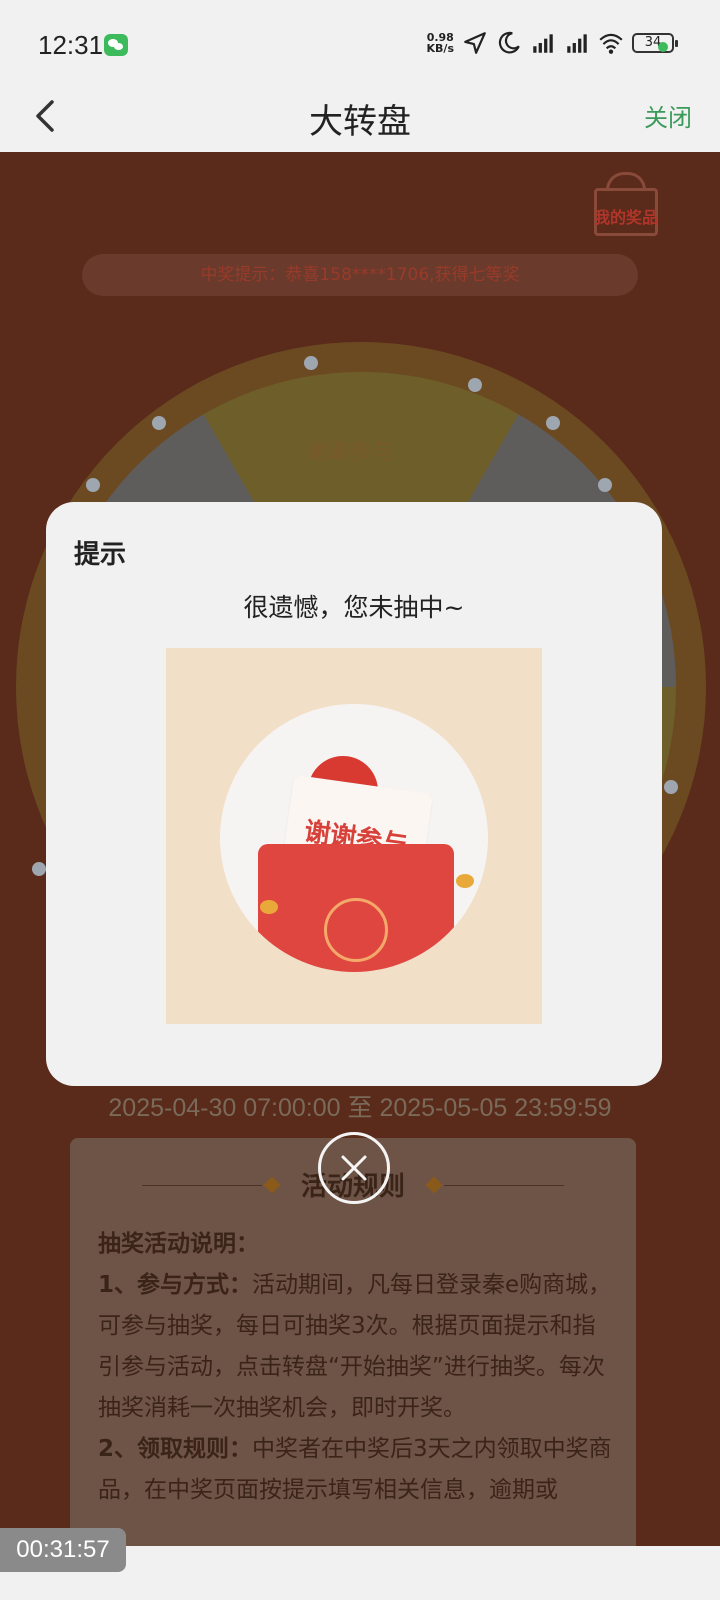  Describe the element at coordinates (625, 205) in the screenshot. I see `my-prizes-button: 我的奖品` at that location.